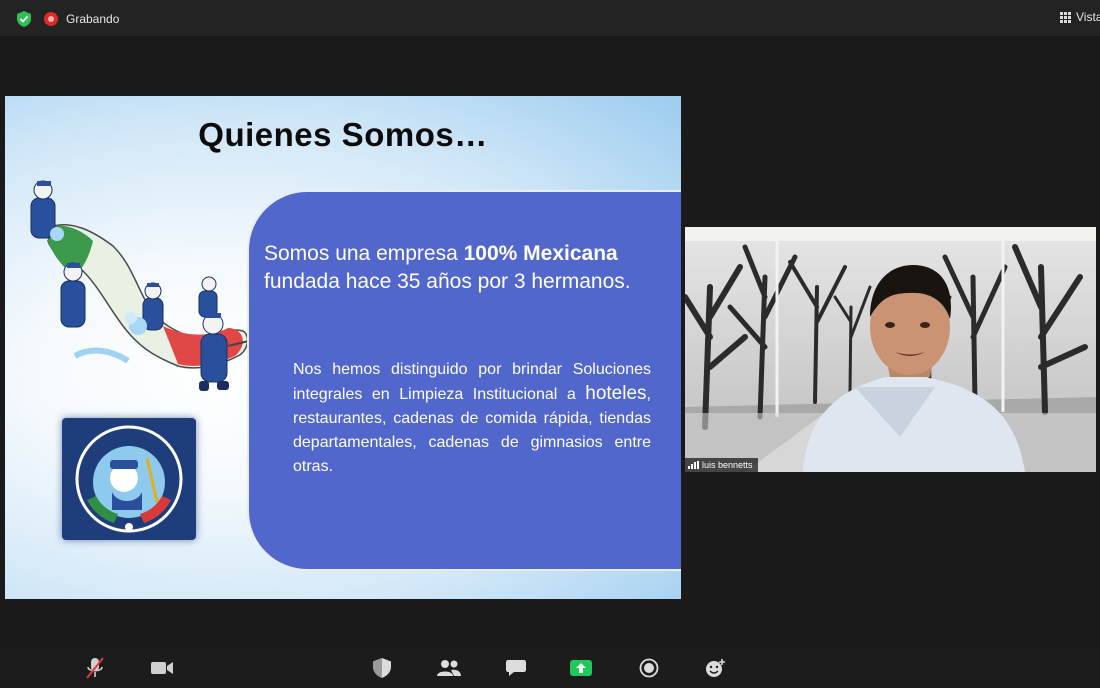 This screenshot has height=688, width=1100. I want to click on meeting-toolbar, so click(550, 668).